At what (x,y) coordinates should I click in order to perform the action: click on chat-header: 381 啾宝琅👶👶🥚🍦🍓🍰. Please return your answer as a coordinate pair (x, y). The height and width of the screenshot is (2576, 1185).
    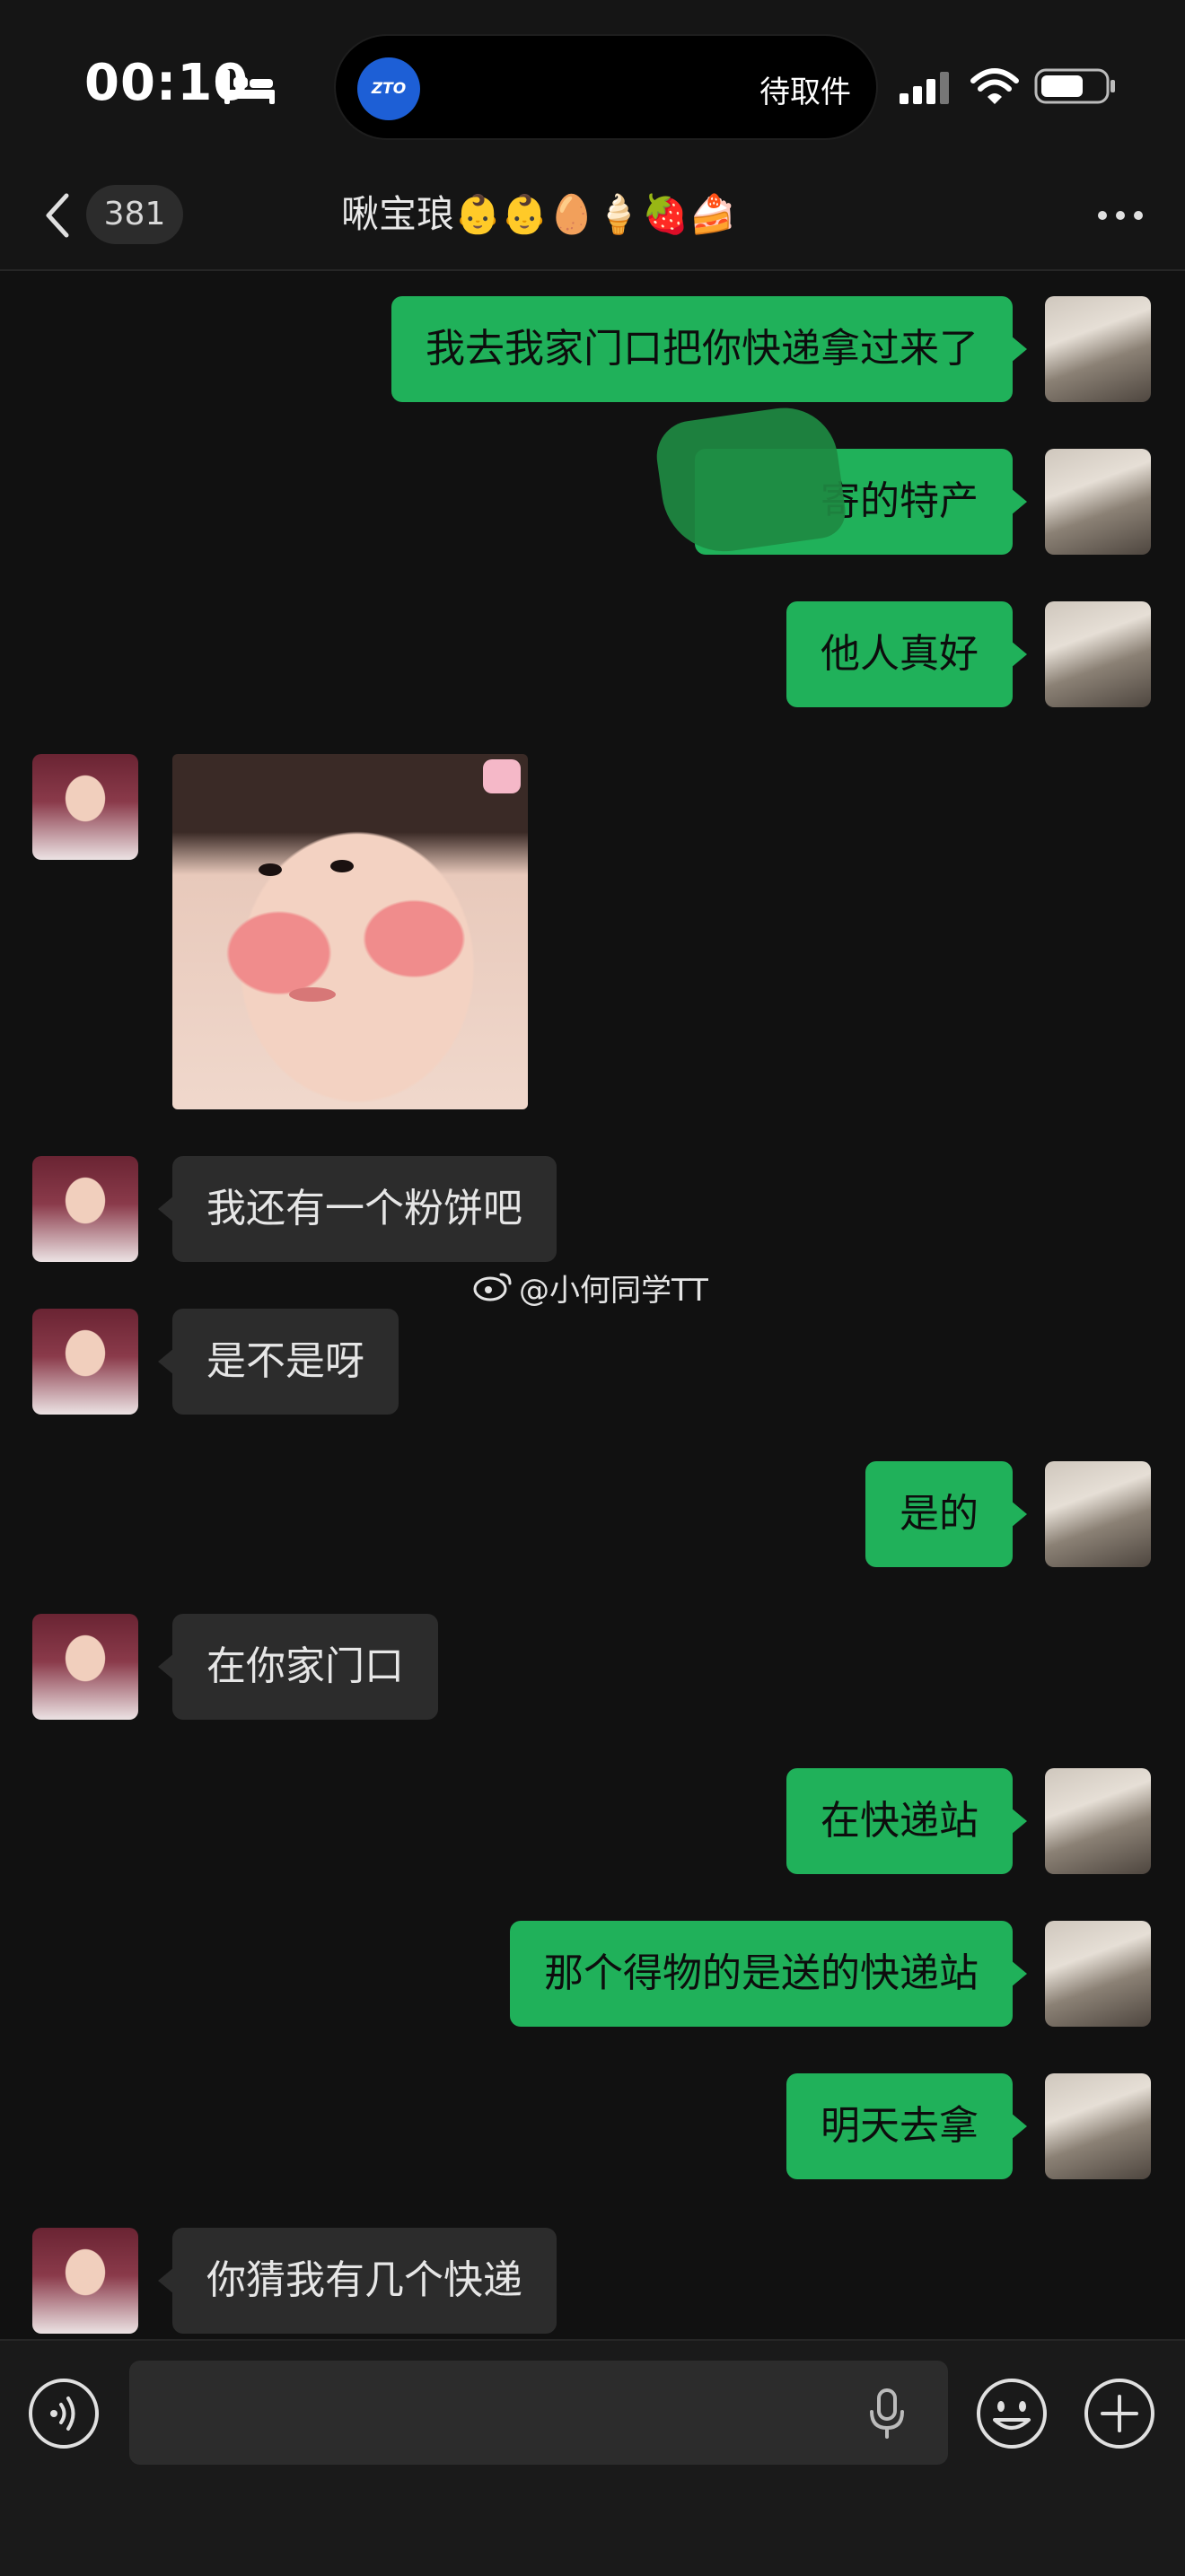
    Looking at the image, I should click on (592, 221).